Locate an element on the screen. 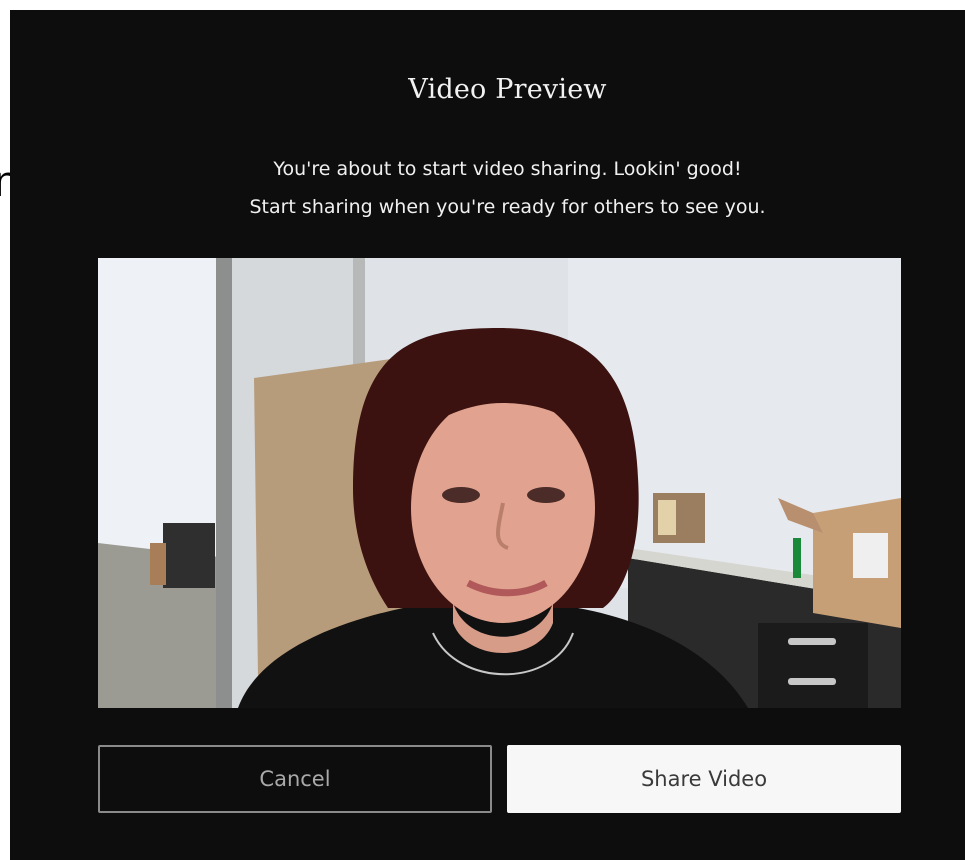 The width and height of the screenshot is (965, 860). modal-title: Video Preview is located at coordinates (507, 89).